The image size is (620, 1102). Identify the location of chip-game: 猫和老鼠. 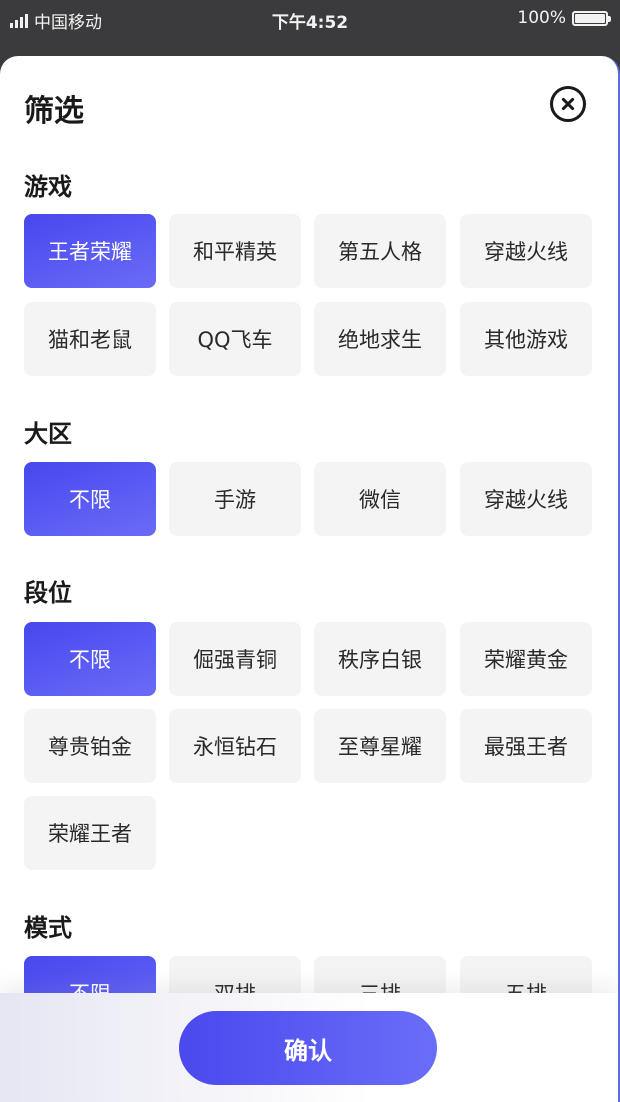
(90, 339).